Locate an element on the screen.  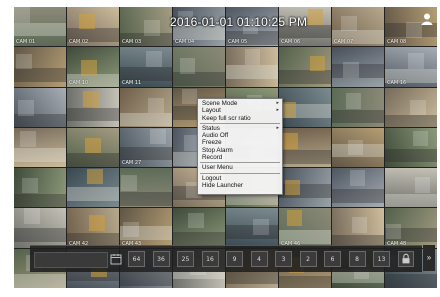
menu-item: Status ▸ is located at coordinates (240, 128).